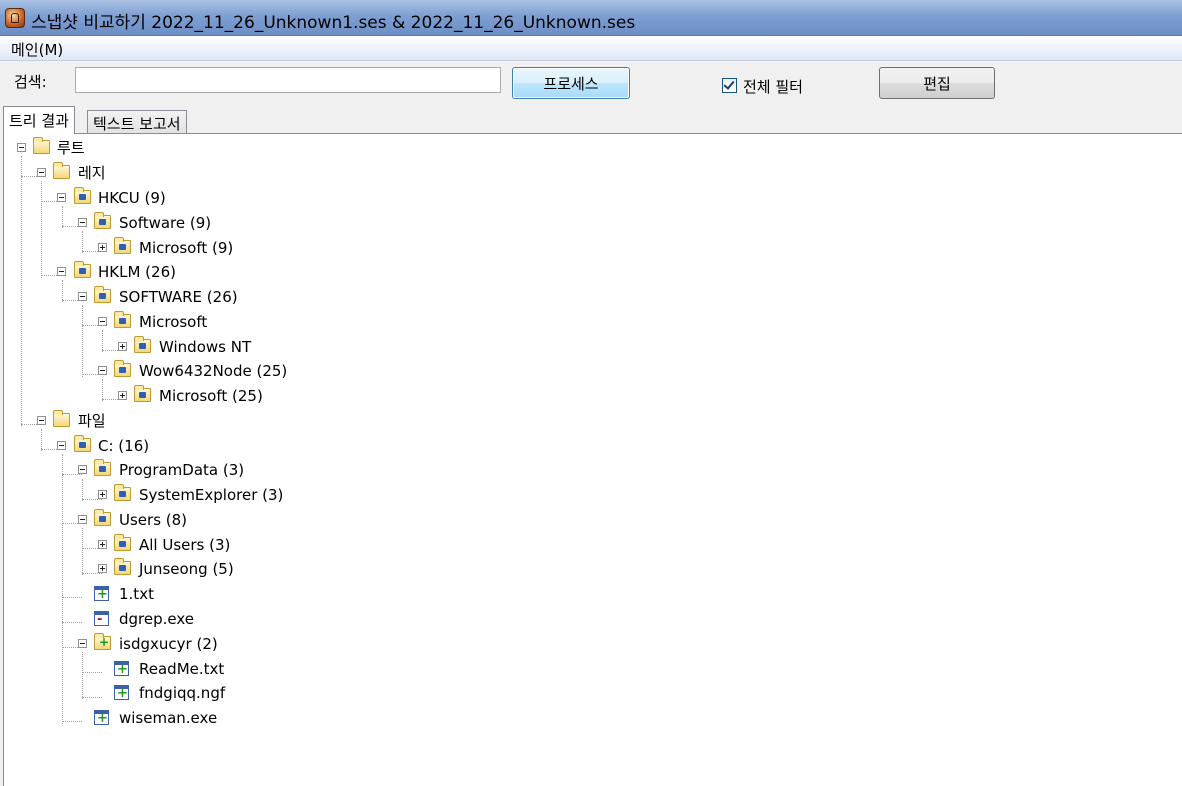  What do you see at coordinates (71, 148) in the screenshot?
I see `tree-node-label: 루트` at bounding box center [71, 148].